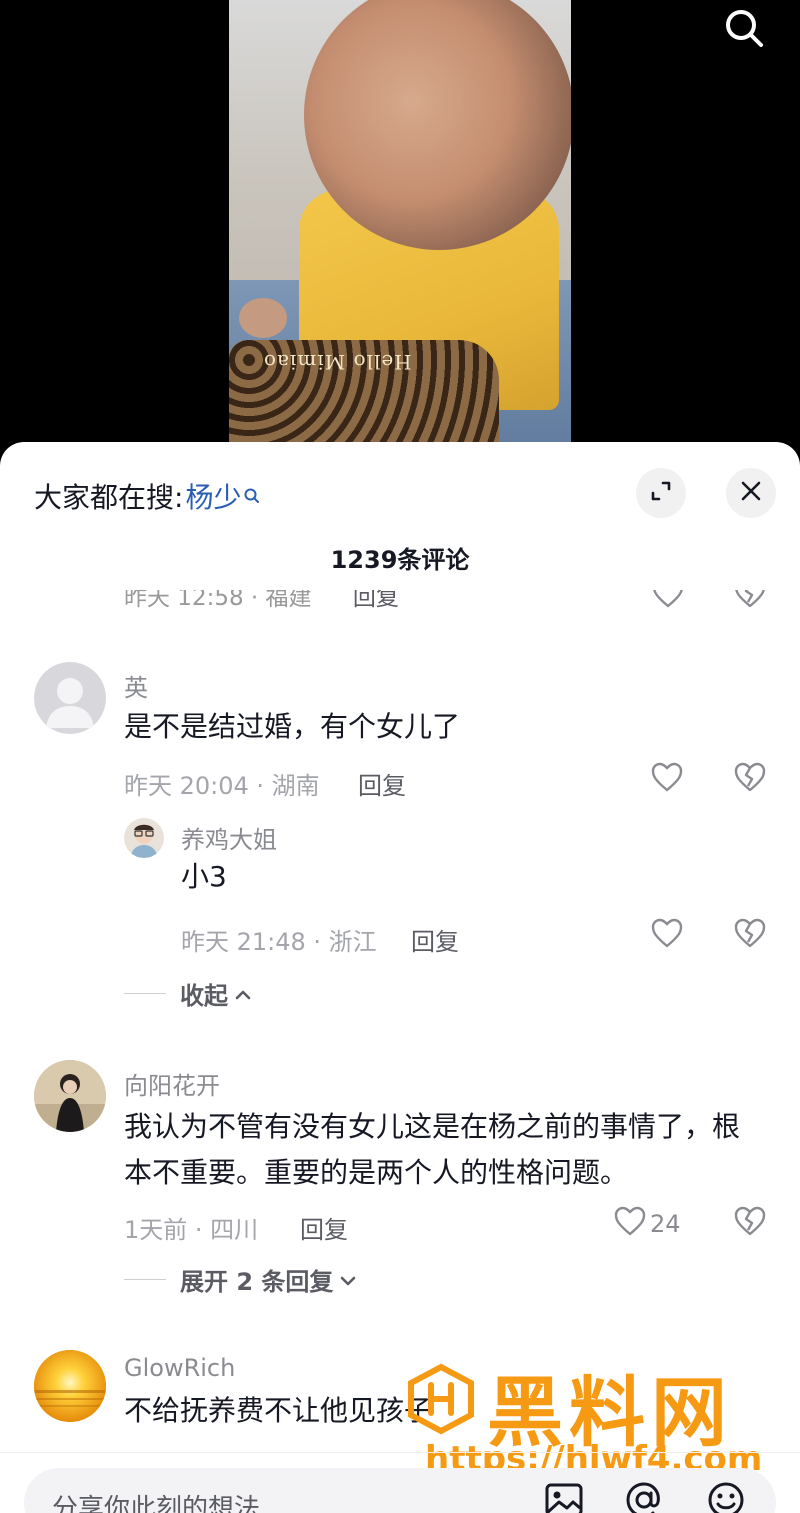 The image size is (800, 1513). What do you see at coordinates (278, 1410) in the screenshot?
I see `comment-text: 不给抚养费不让他见孩子` at bounding box center [278, 1410].